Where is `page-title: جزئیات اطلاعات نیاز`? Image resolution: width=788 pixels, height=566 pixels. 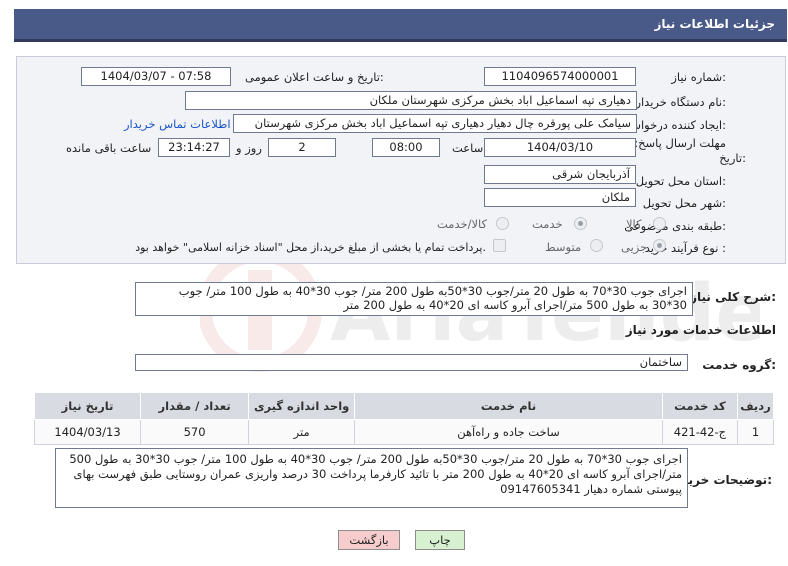 page-title: جزئیات اطلاعات نیاز is located at coordinates (714, 24).